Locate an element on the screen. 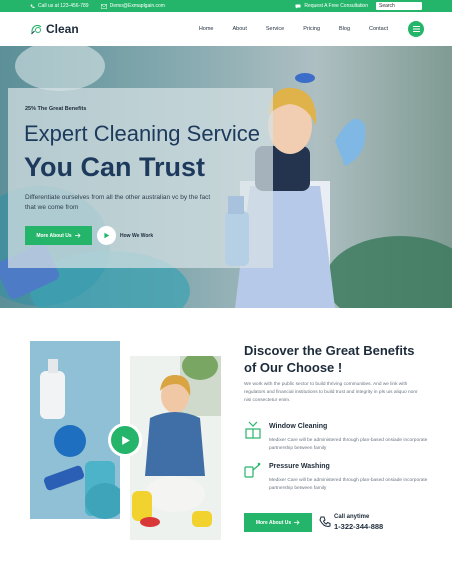  call-number: 1-322-344-888 is located at coordinates (358, 526).